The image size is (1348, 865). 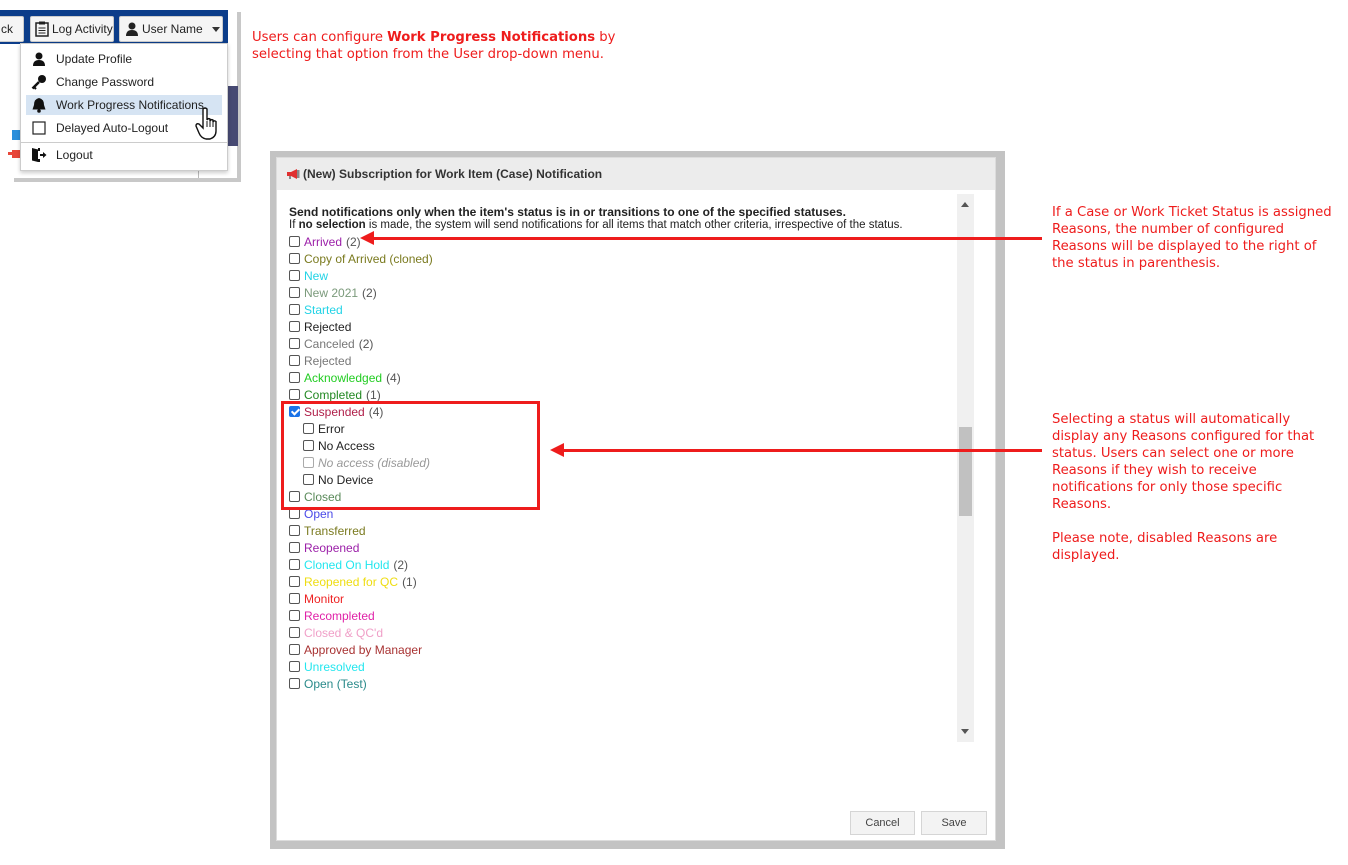 I want to click on status-option: Started, so click(x=619, y=309).